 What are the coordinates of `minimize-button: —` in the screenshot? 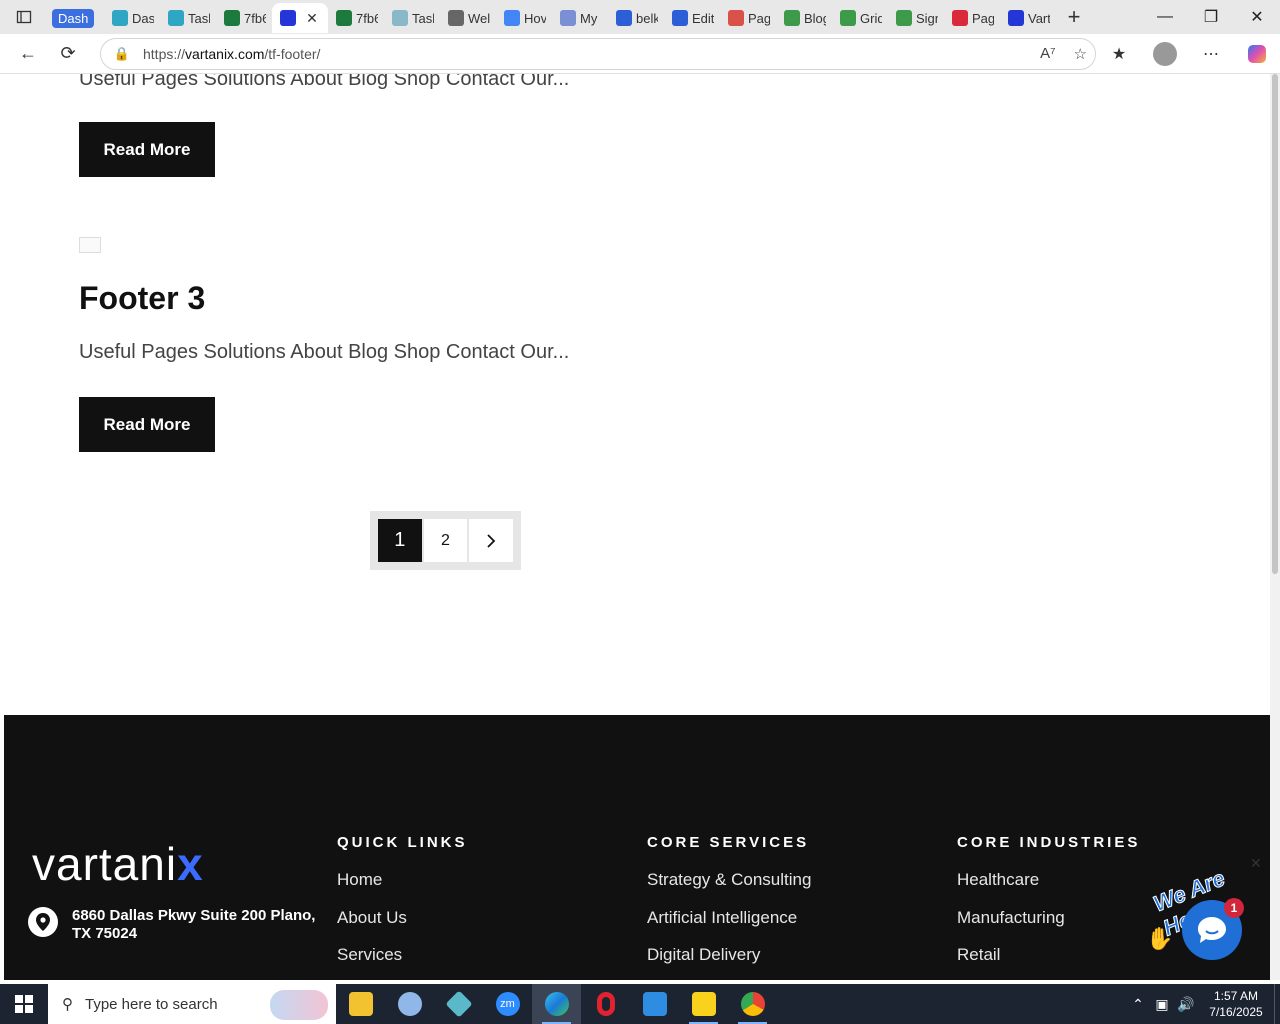 It's located at (1165, 17).